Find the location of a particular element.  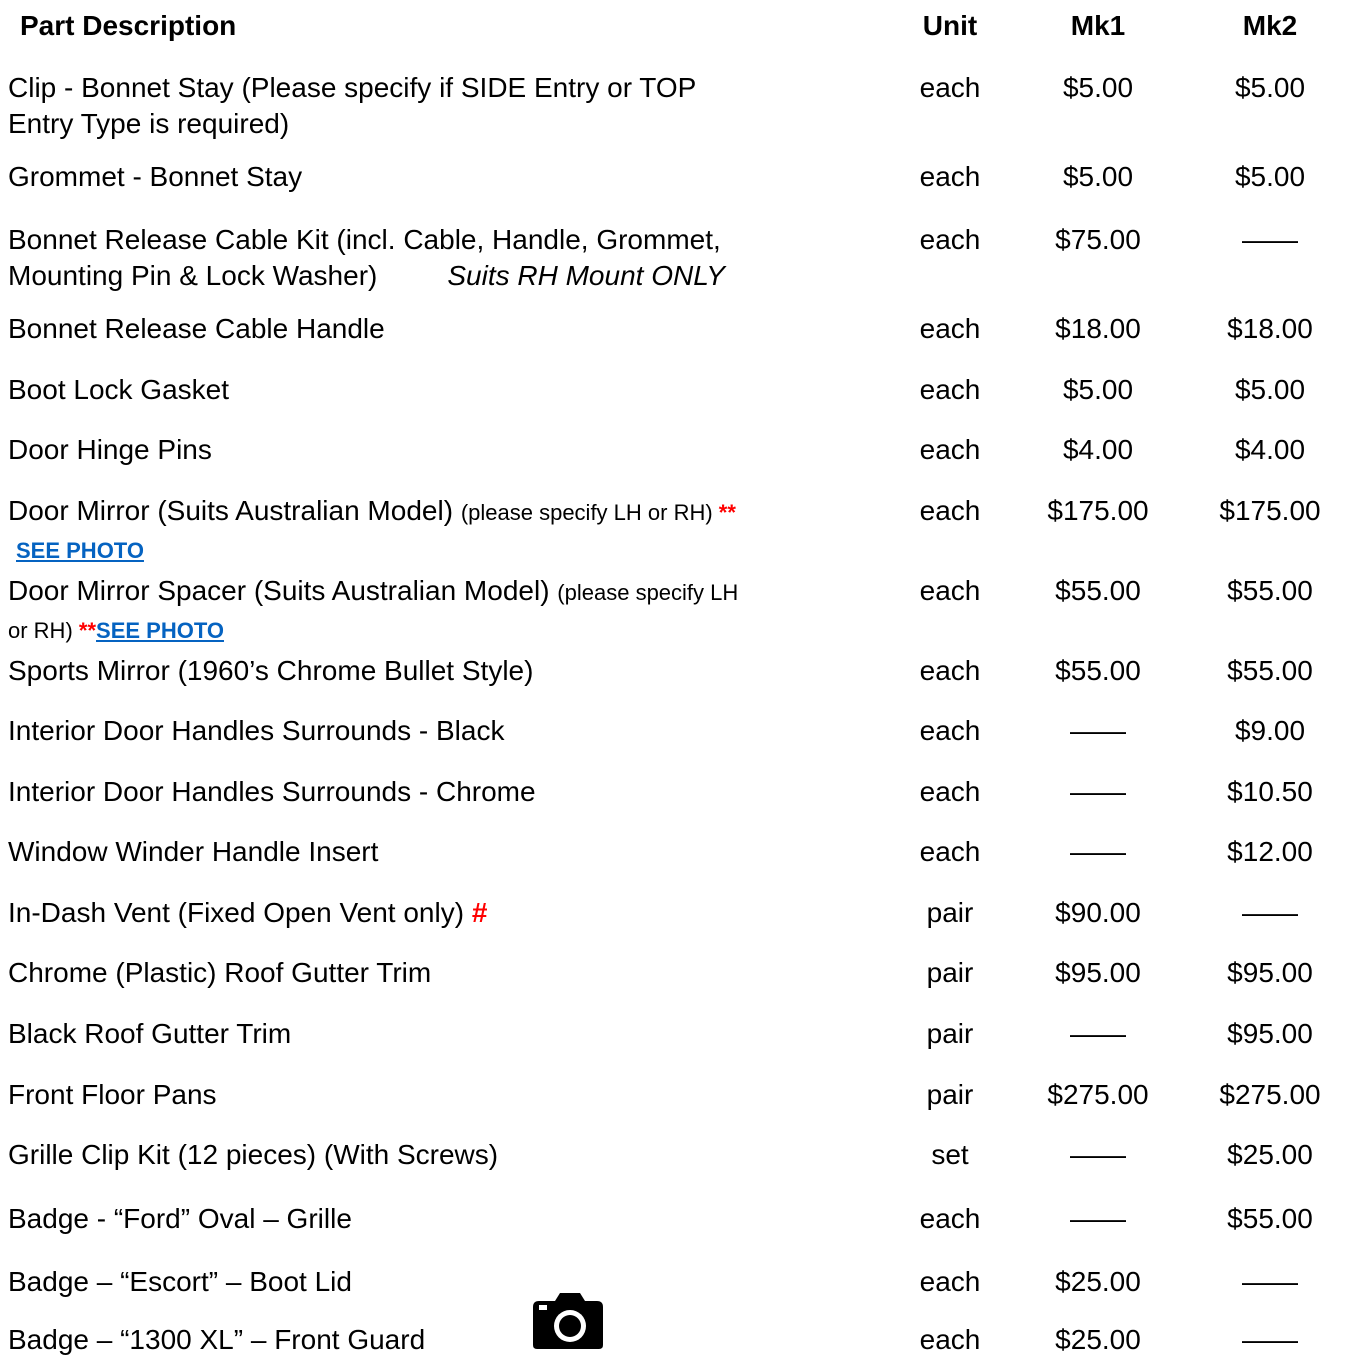

mount-note: Suits RH Mount ONLY is located at coordinates (586, 275).